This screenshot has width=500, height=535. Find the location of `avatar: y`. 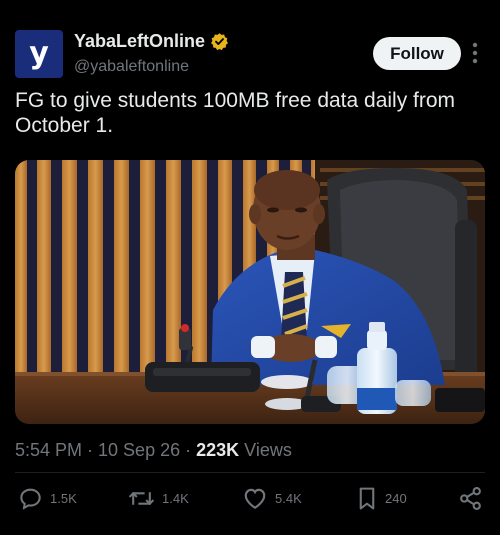

avatar: y is located at coordinates (39, 54).